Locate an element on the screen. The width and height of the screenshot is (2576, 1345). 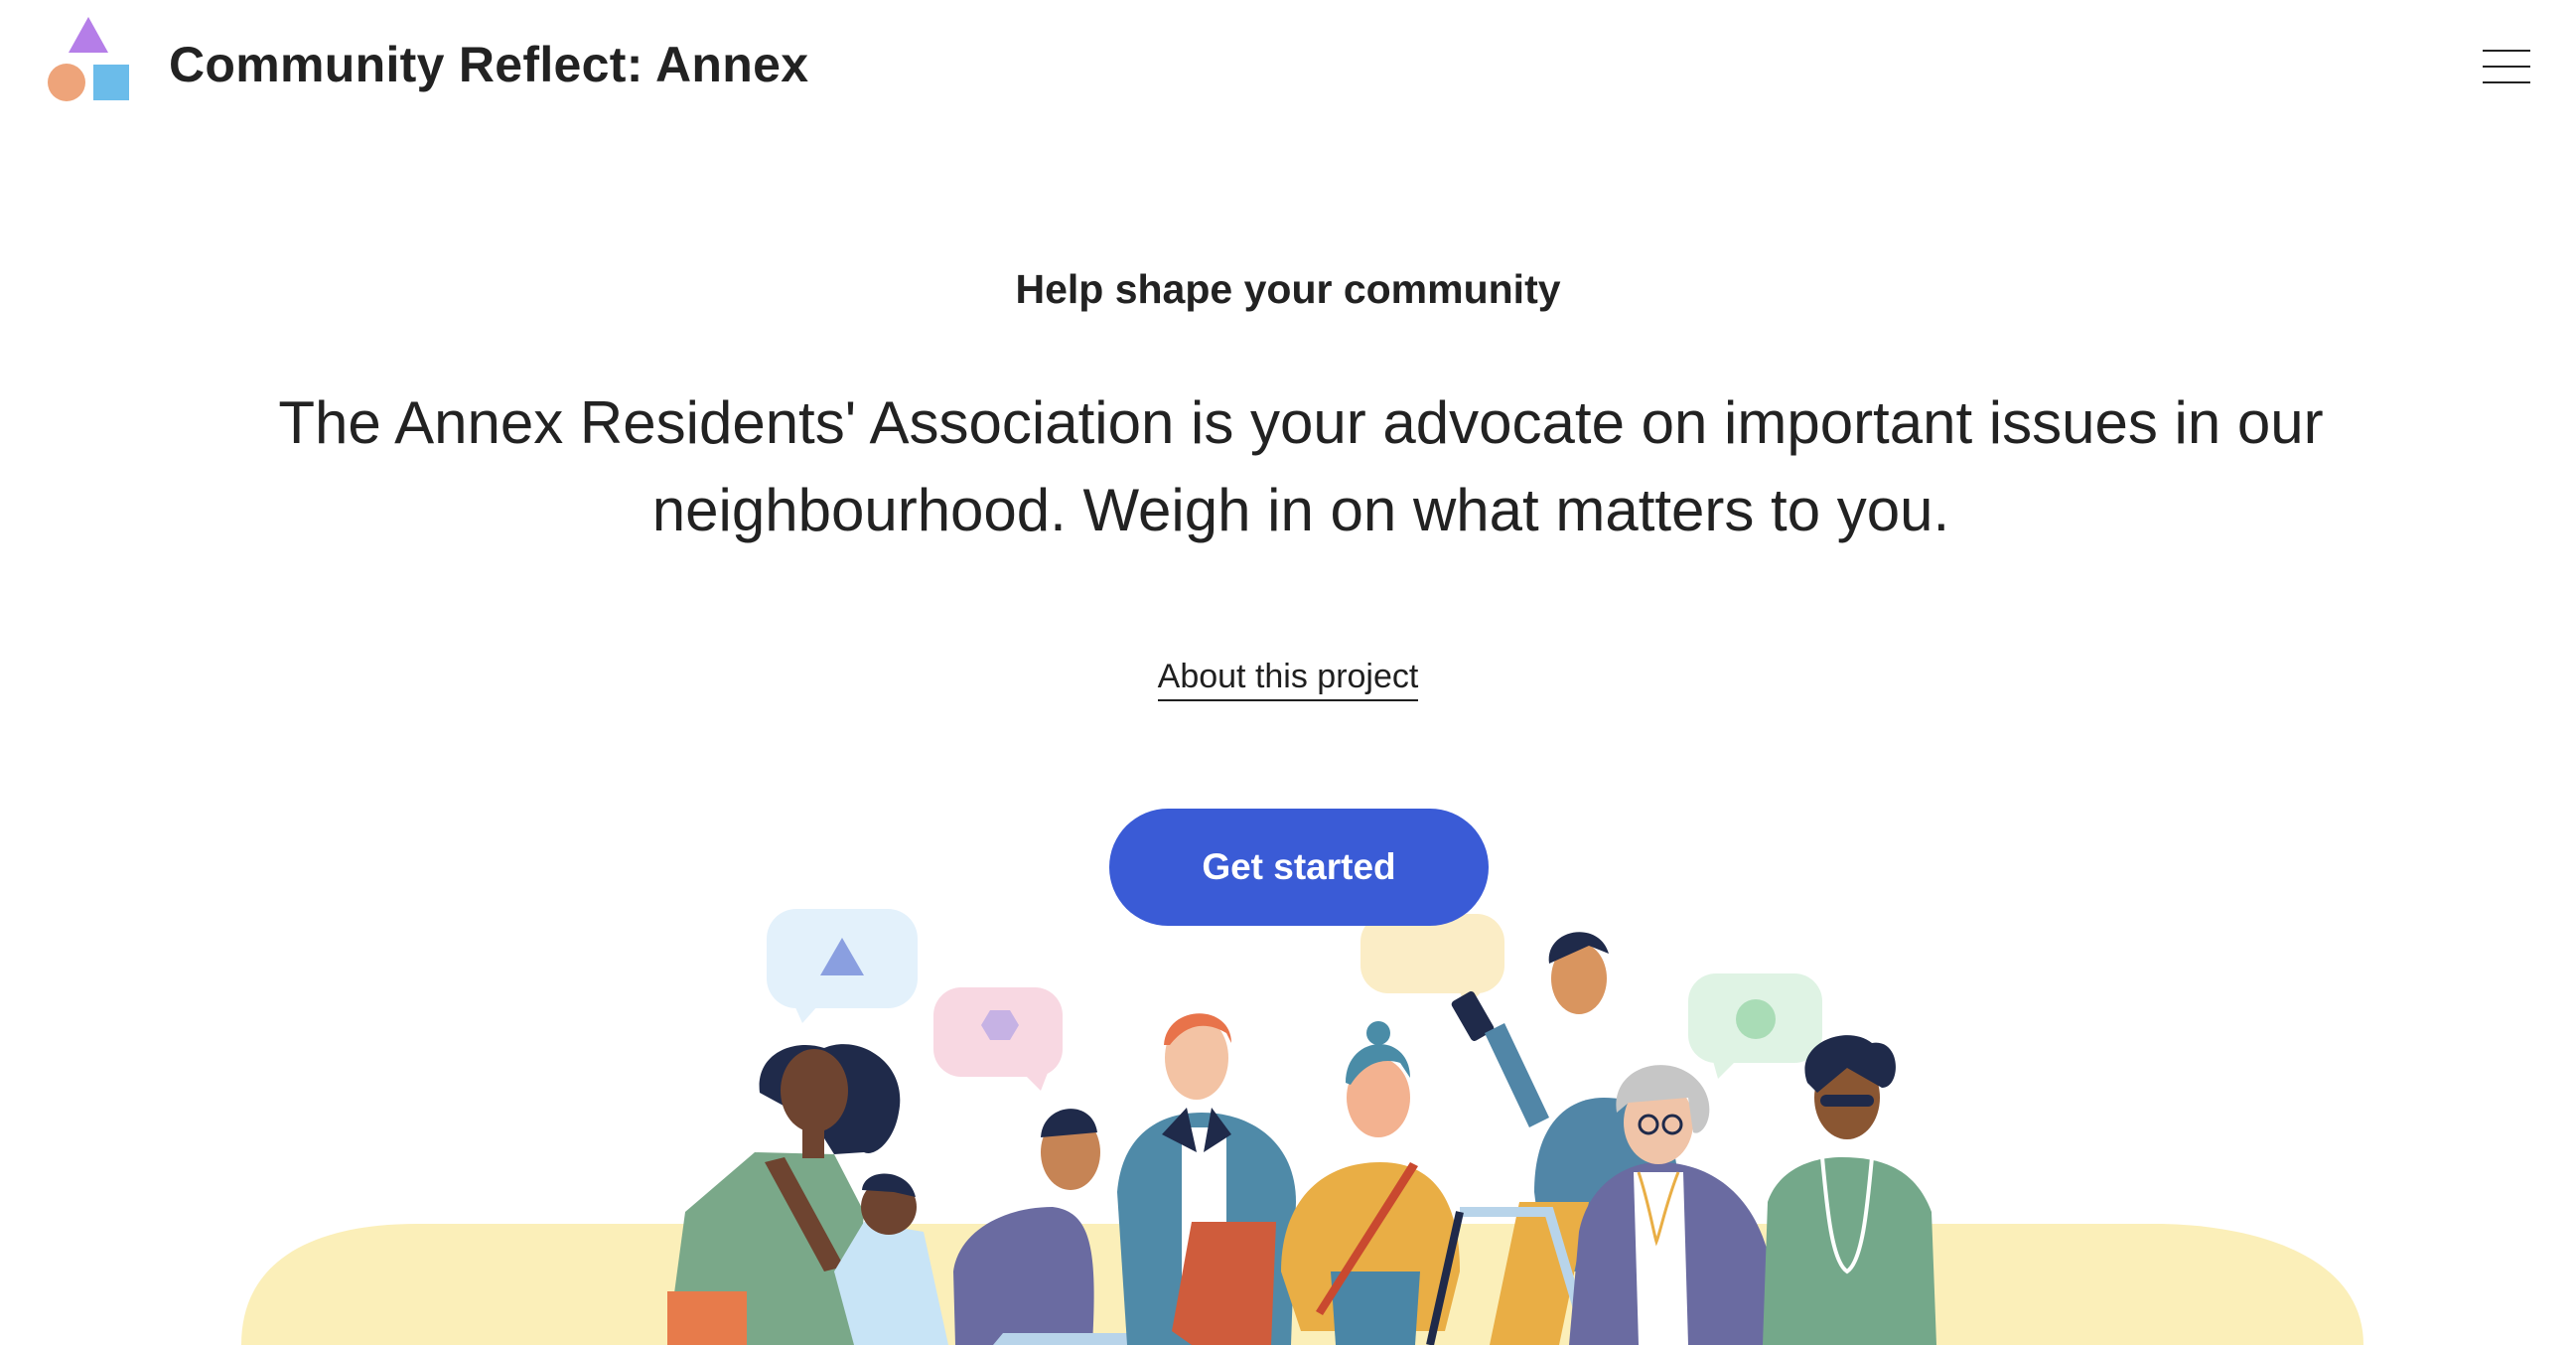
about-project-link: About this project is located at coordinates (1288, 679).